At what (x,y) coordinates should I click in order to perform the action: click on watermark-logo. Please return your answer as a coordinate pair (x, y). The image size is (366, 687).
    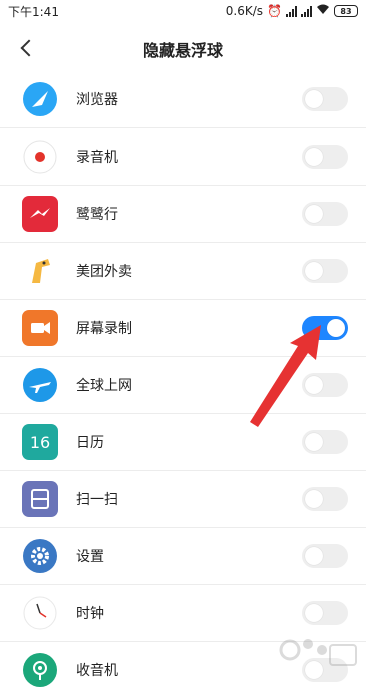
    Looking at the image, I should click on (315, 655).